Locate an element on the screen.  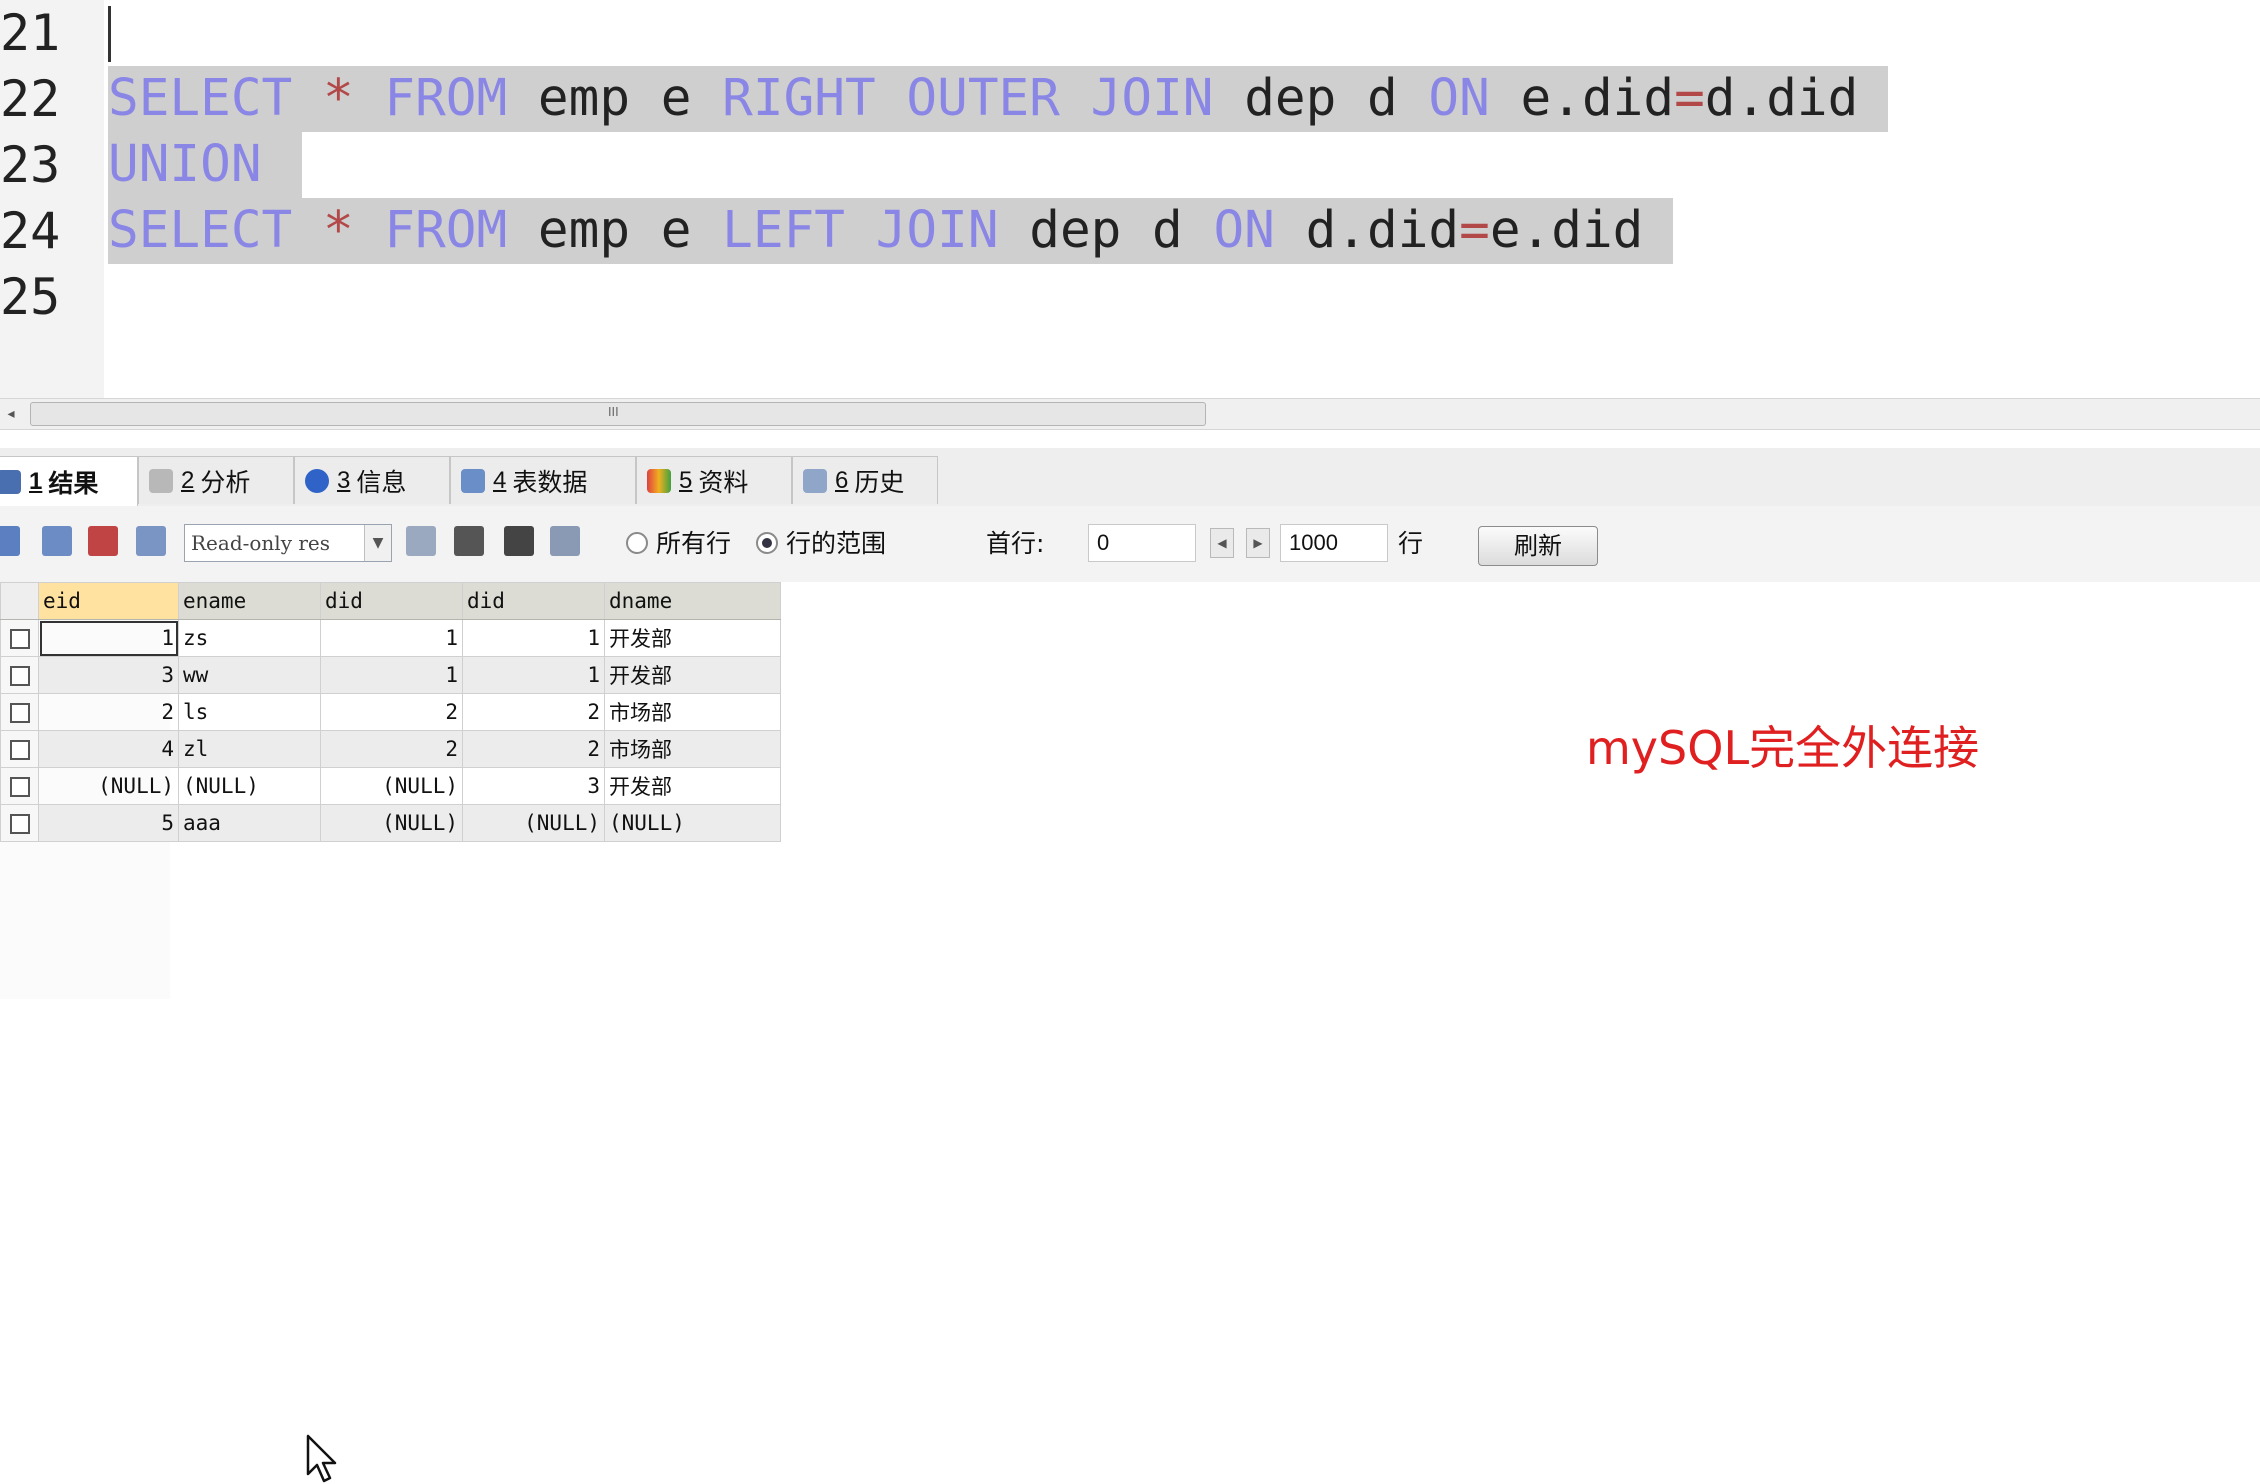
next-page-icon: ▶ is located at coordinates (1258, 543).